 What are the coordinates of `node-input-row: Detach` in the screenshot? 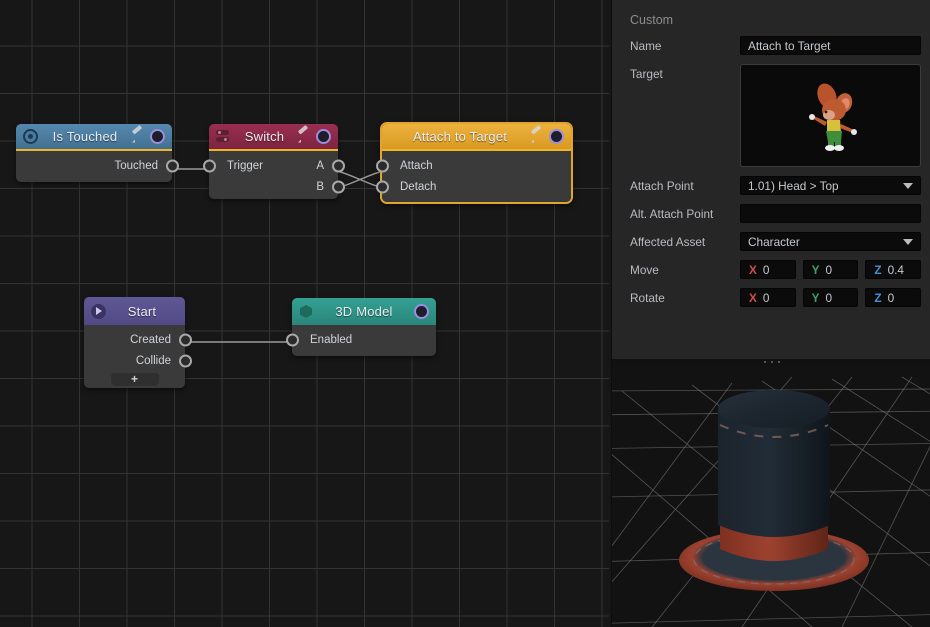 It's located at (473, 186).